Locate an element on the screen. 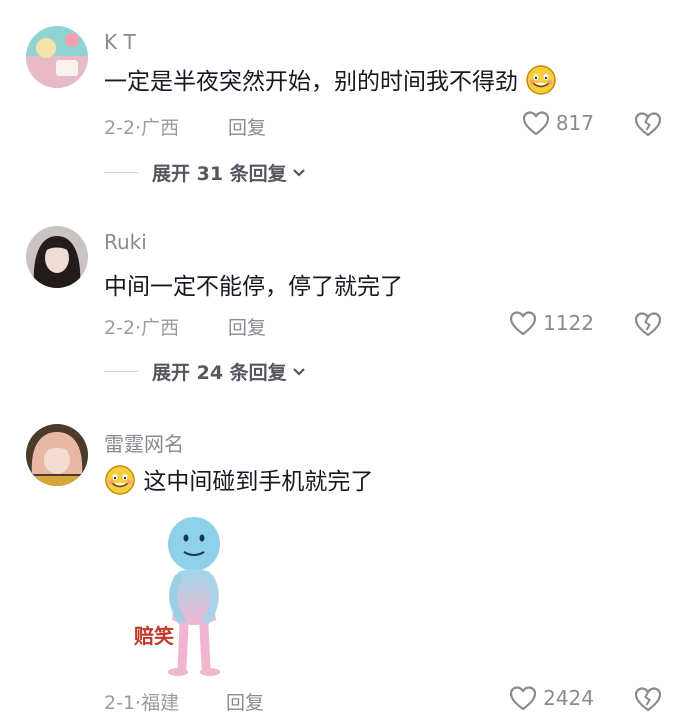 This screenshot has width=690, height=718. comment-meta: 2-1·福建 is located at coordinates (142, 703).